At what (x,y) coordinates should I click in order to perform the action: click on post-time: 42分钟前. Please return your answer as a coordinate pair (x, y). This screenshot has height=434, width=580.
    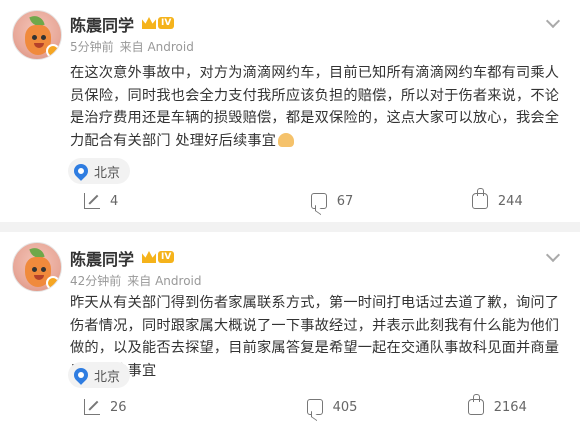
    Looking at the image, I should click on (96, 281).